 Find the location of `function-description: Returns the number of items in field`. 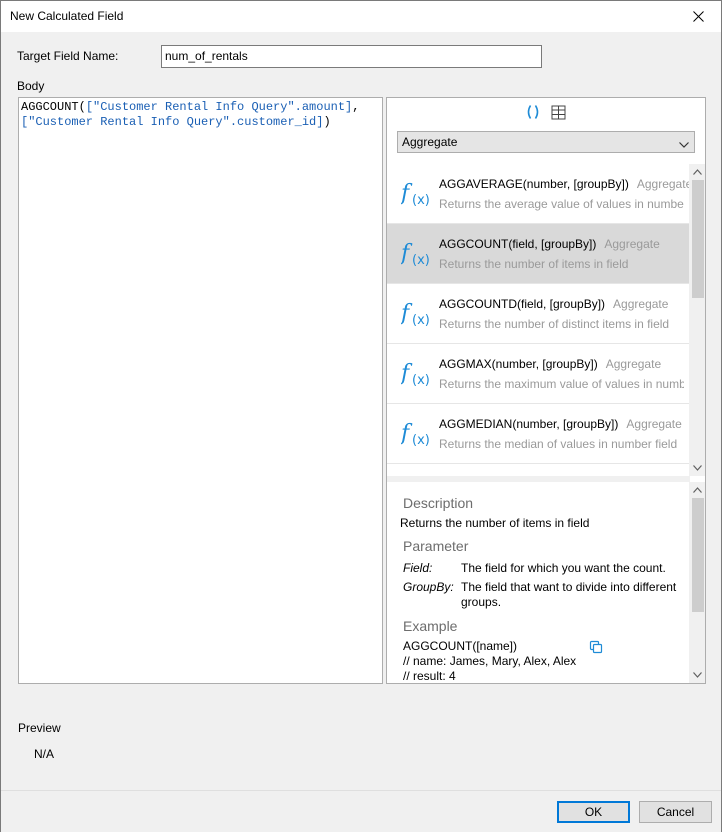

function-description: Returns the number of items in field is located at coordinates (534, 264).